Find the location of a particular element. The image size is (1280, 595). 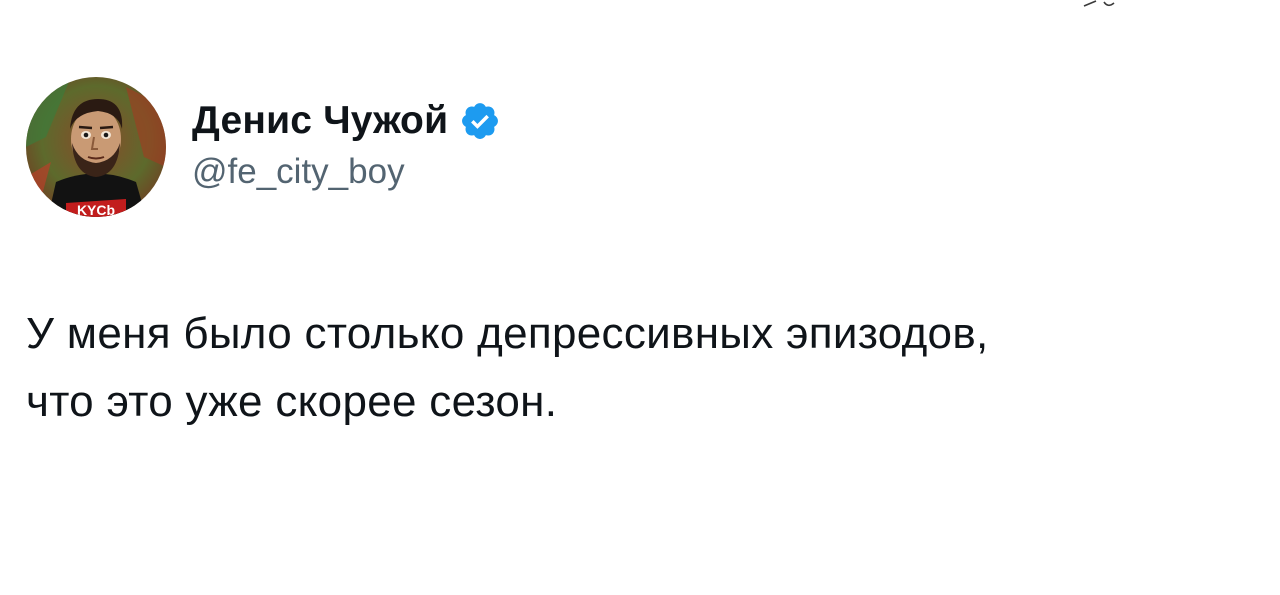

verified-badge-icon is located at coordinates (480, 121).